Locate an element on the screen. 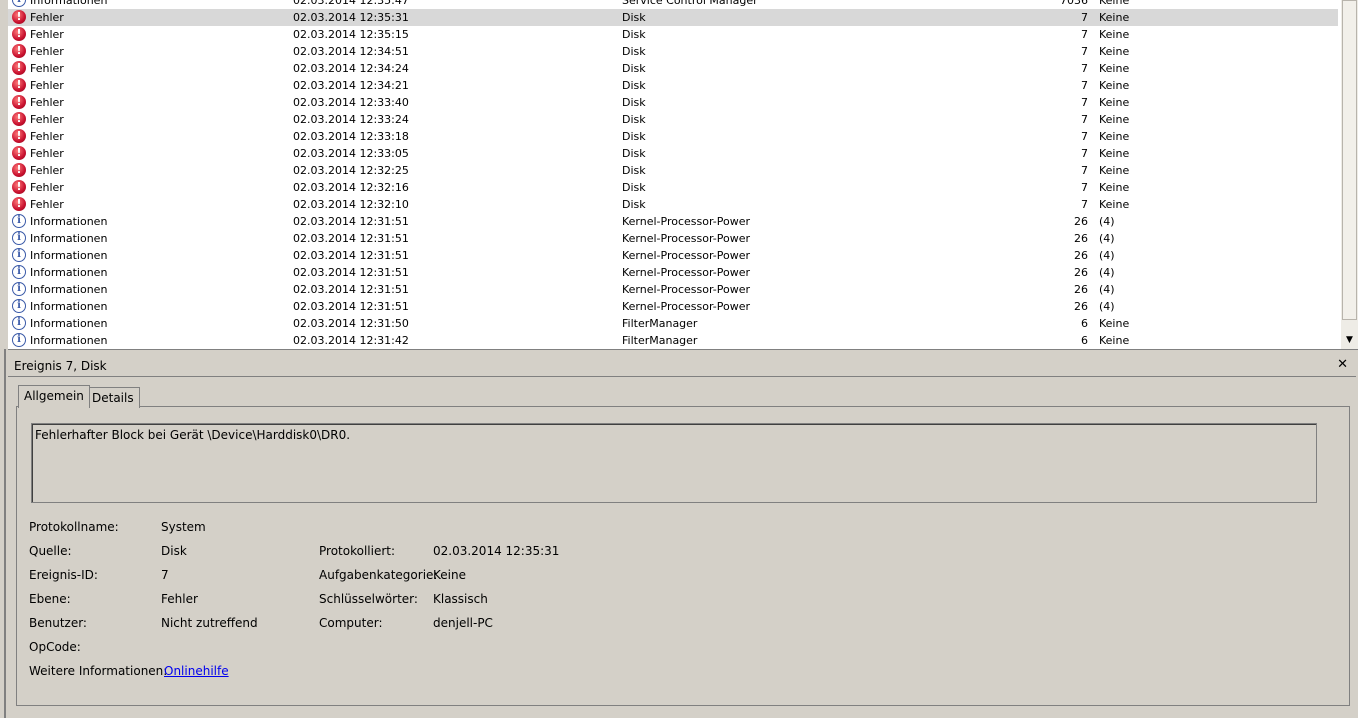 This screenshot has height=718, width=1358. event-id-label: Ereignis-ID: is located at coordinates (63, 575).